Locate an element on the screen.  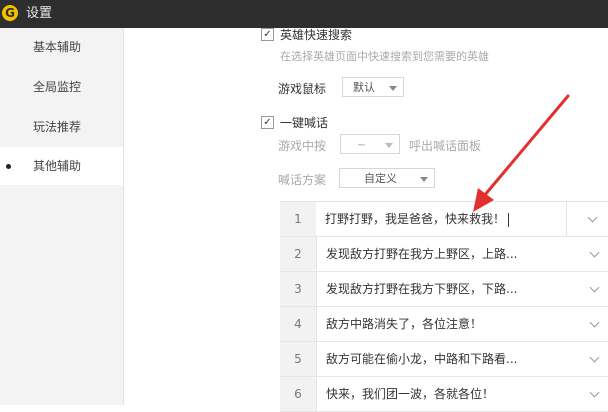
phrase-number: 6 is located at coordinates (298, 394).